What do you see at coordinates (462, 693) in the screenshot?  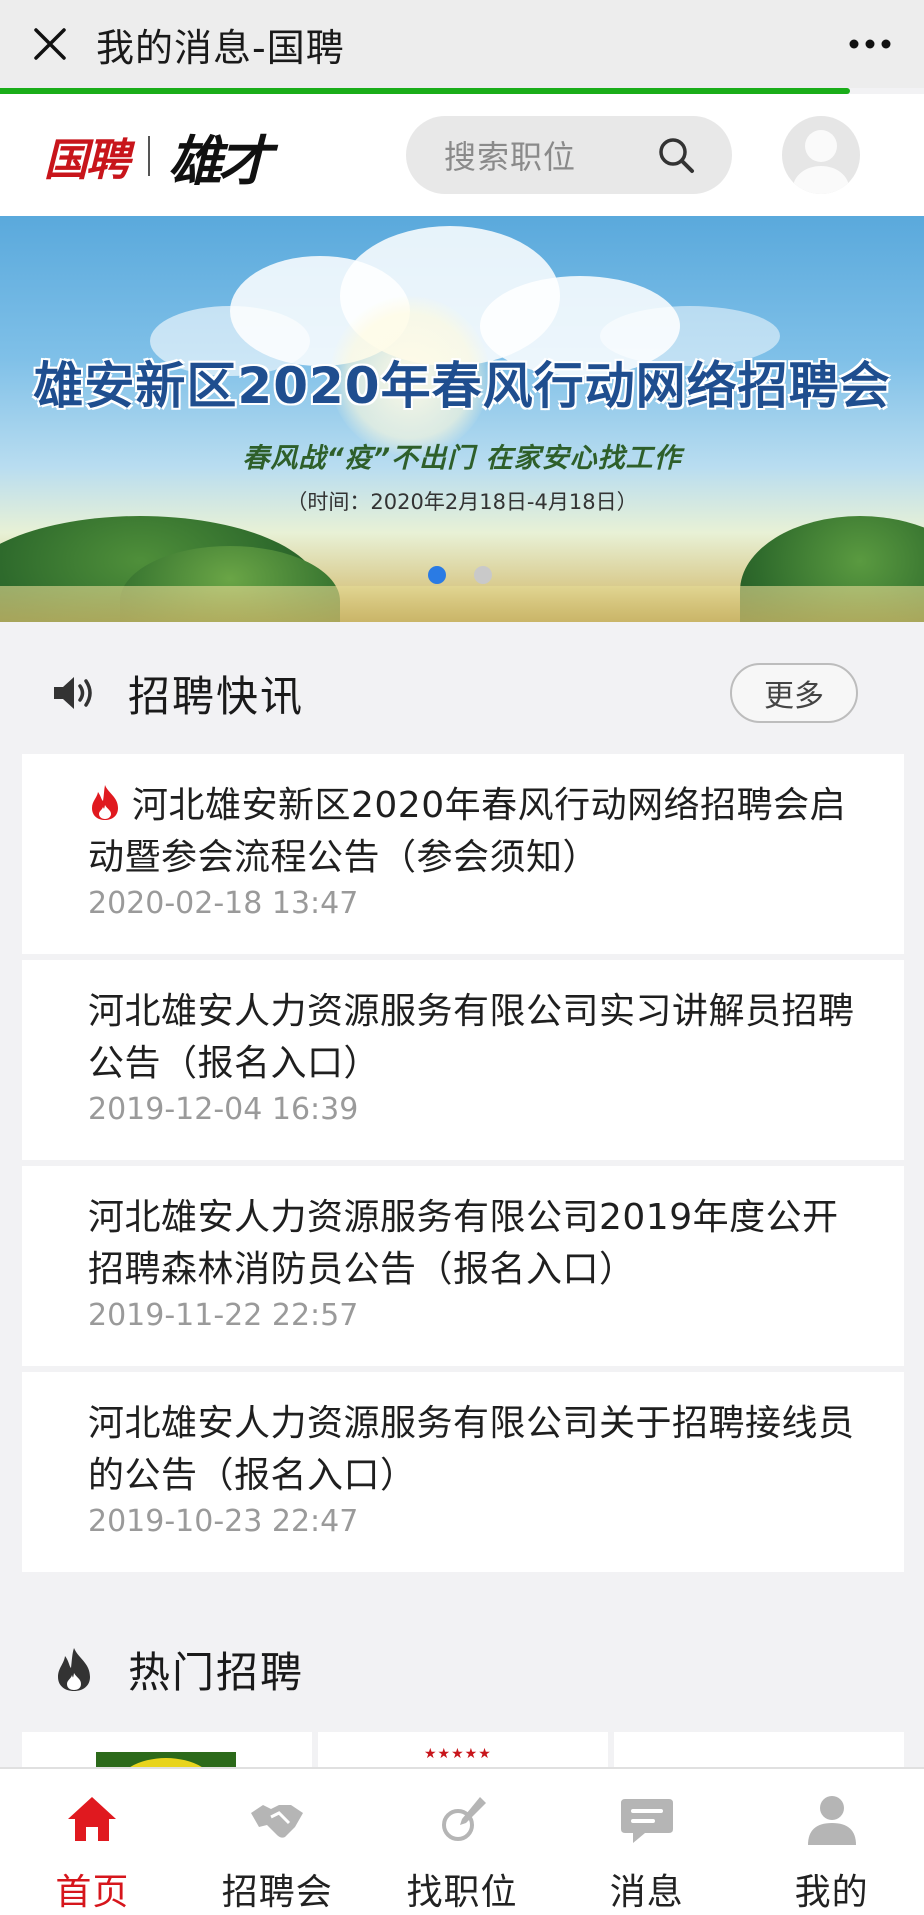 I see `news-section-header: 招聘快讯 更多` at bounding box center [462, 693].